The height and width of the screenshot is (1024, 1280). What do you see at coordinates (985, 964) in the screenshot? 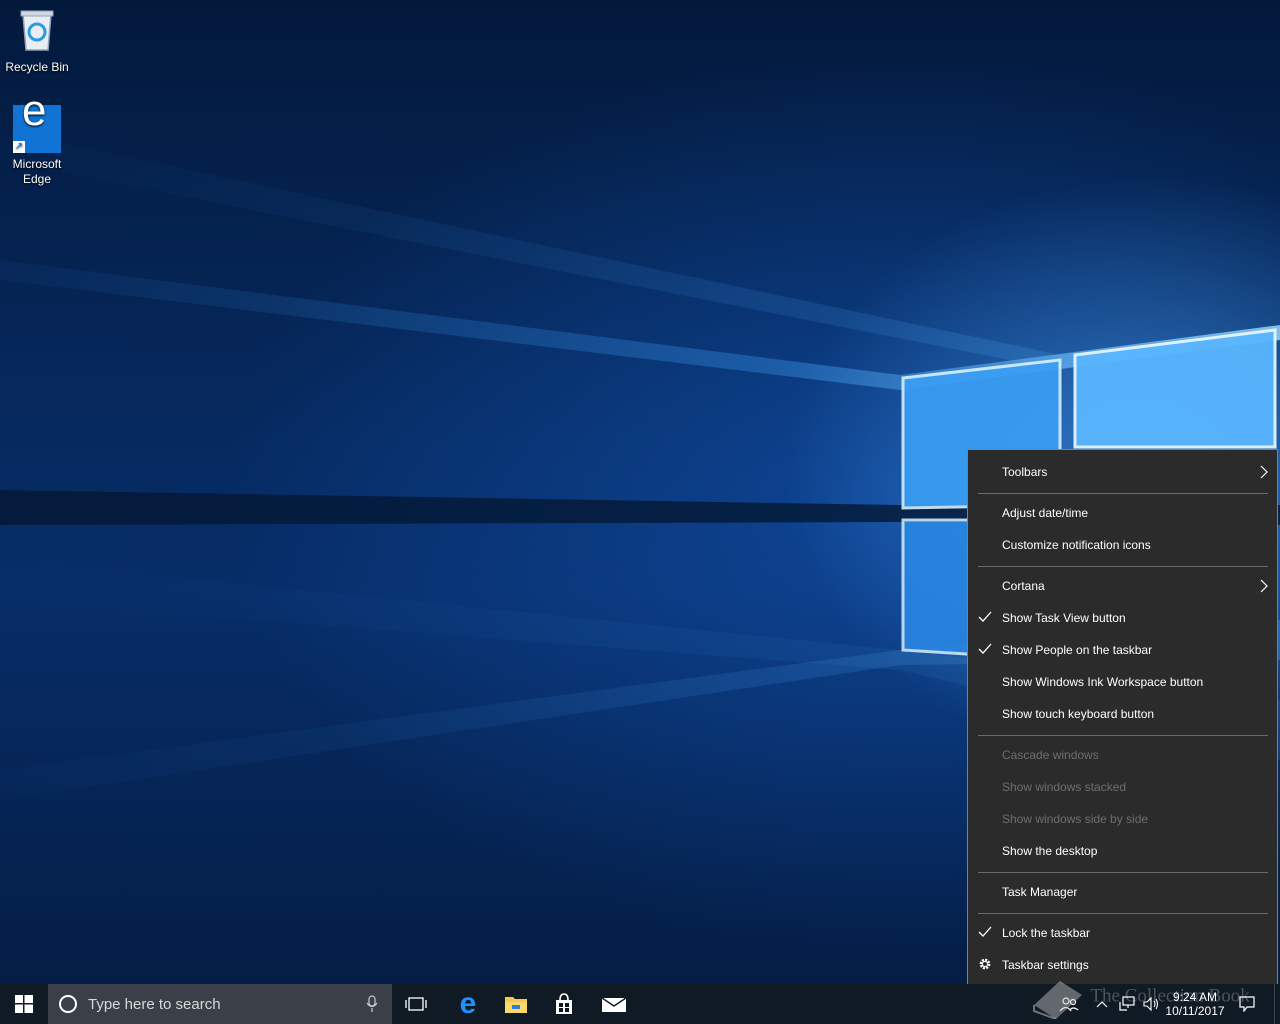
I see `gear-icon` at bounding box center [985, 964].